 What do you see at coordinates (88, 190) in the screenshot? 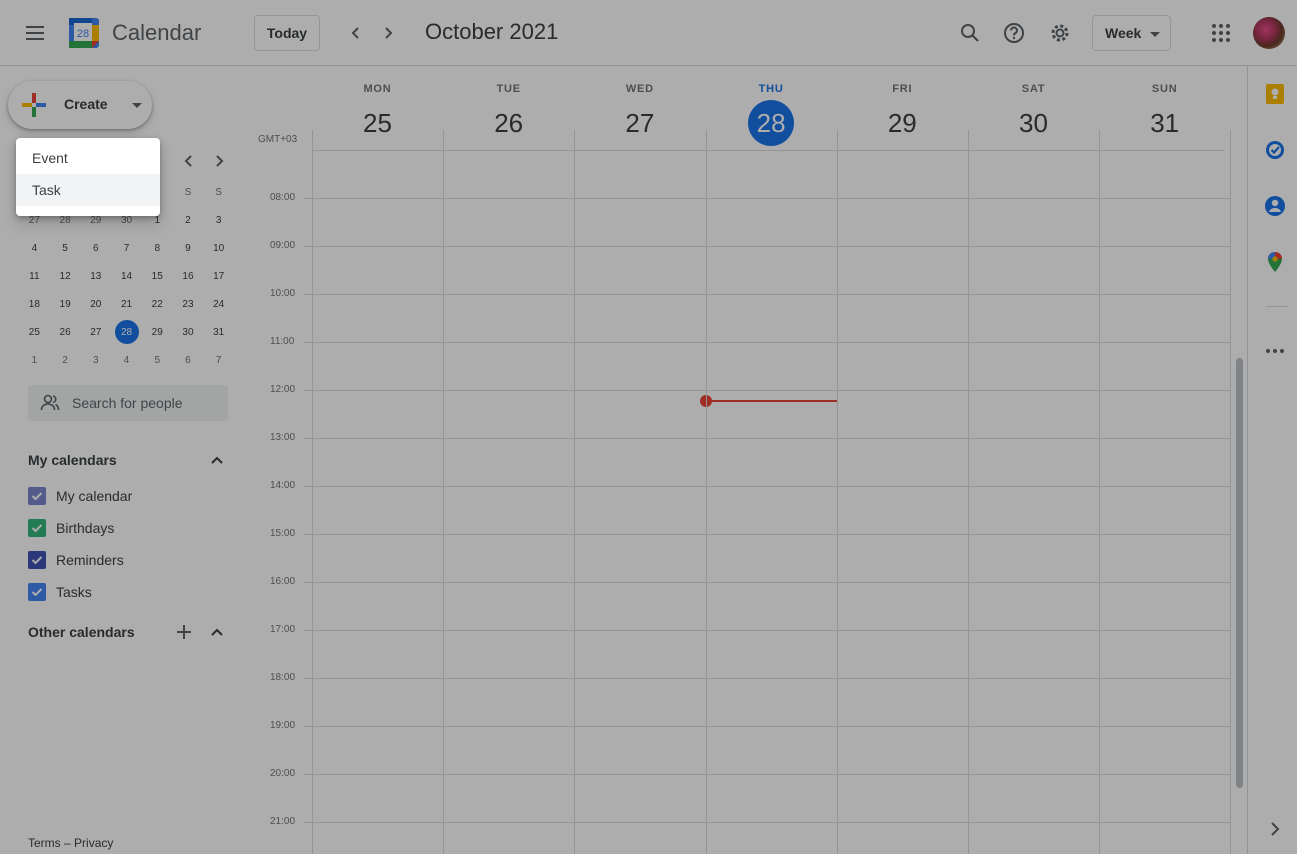
I see `menu-item-task: Task` at bounding box center [88, 190].